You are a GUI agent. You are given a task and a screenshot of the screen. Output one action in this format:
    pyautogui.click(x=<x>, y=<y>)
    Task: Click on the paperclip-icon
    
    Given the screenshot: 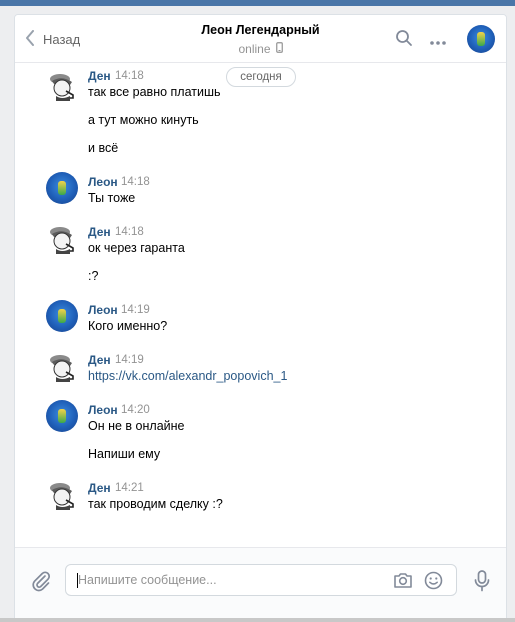 What is the action you would take?
    pyautogui.click(x=41, y=582)
    